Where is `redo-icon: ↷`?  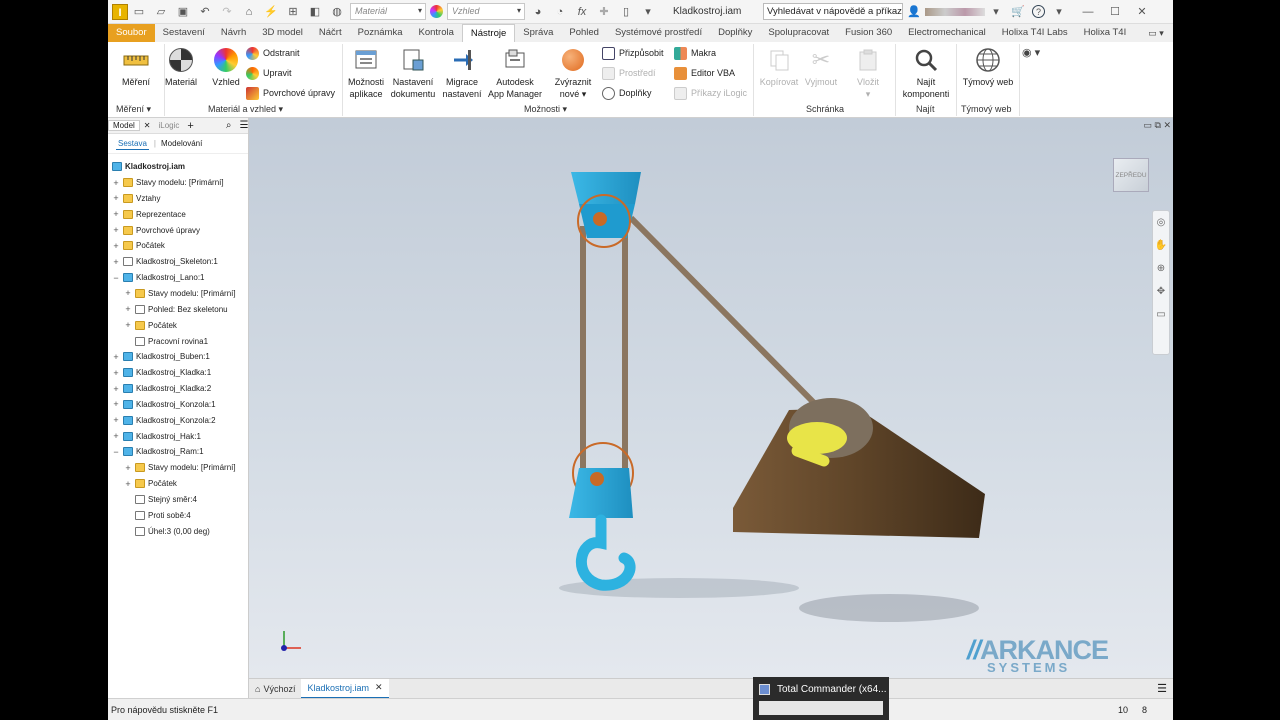
redo-icon: ↷ is located at coordinates (227, 12).